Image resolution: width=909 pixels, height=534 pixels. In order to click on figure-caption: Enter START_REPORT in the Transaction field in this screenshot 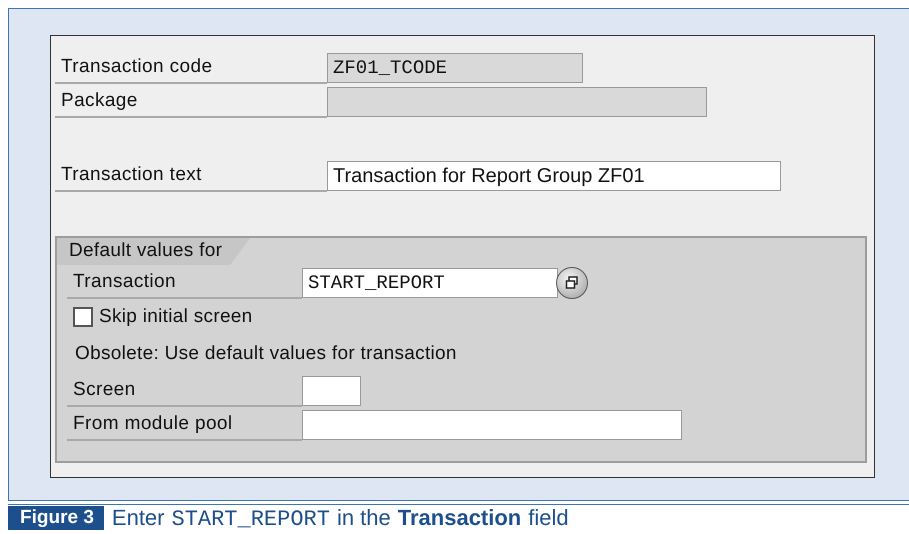, I will do `click(340, 518)`.